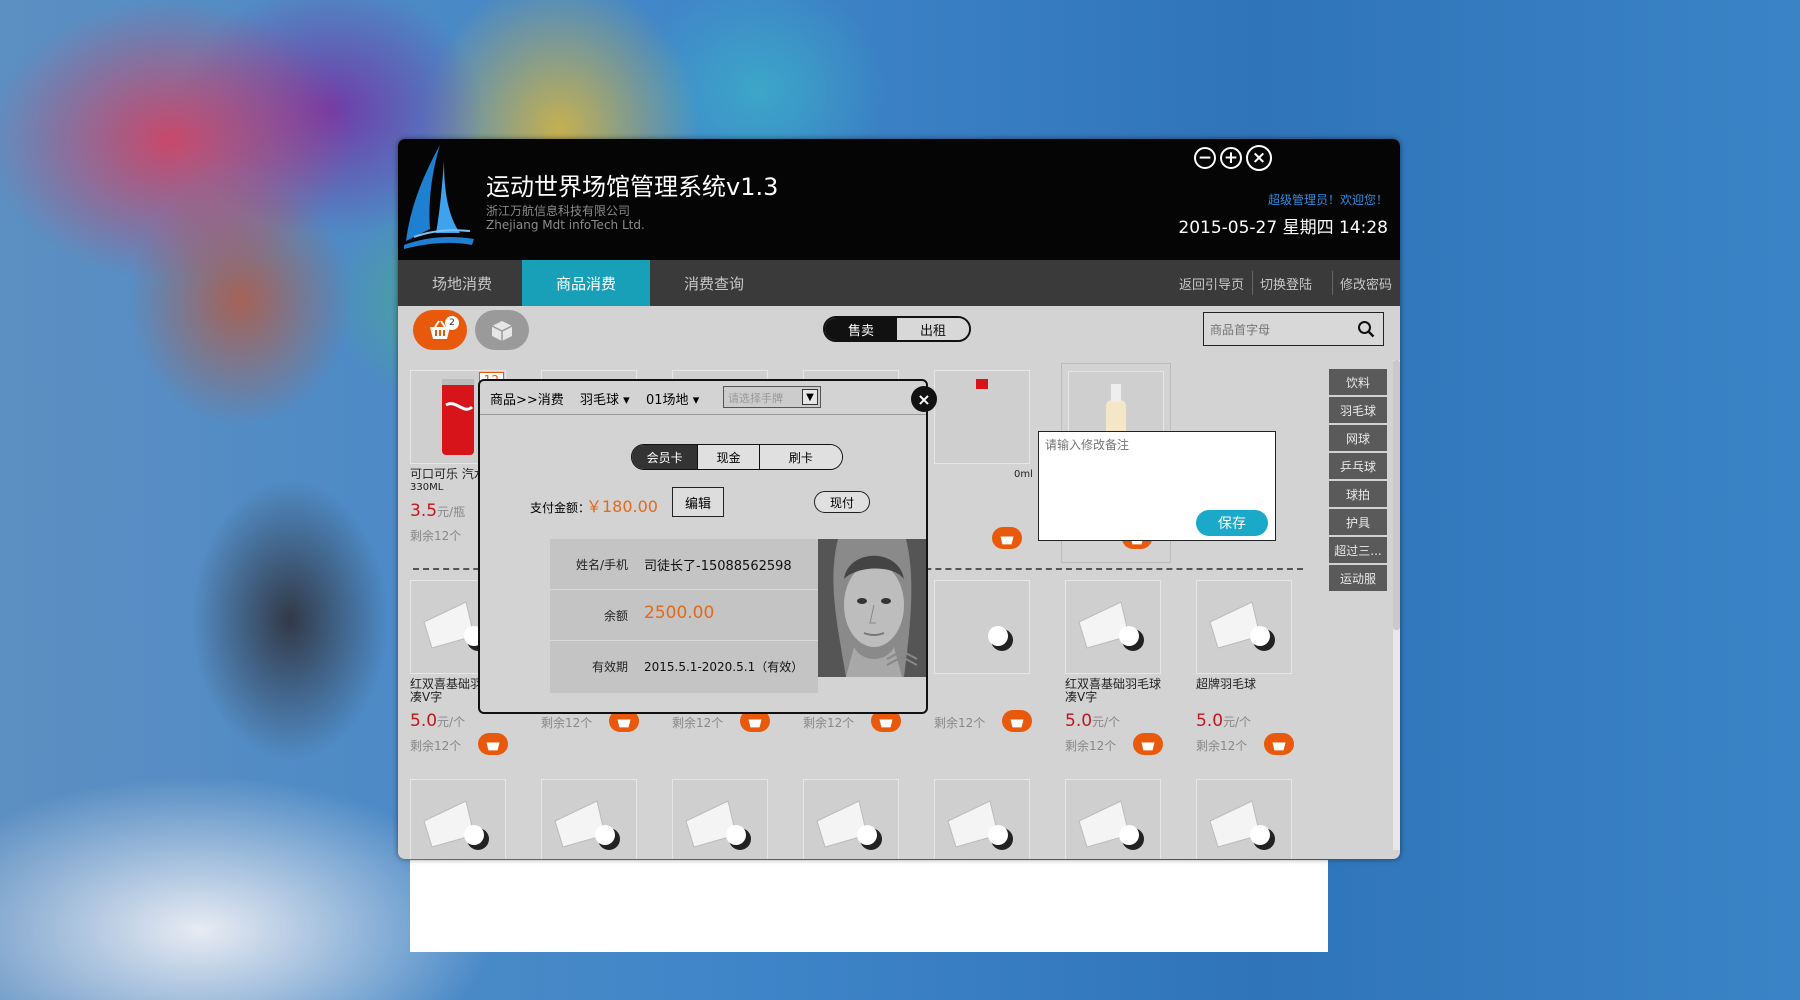 This screenshot has height=1000, width=1800. What do you see at coordinates (679, 613) in the screenshot?
I see `balance-value: 2500.00` at bounding box center [679, 613].